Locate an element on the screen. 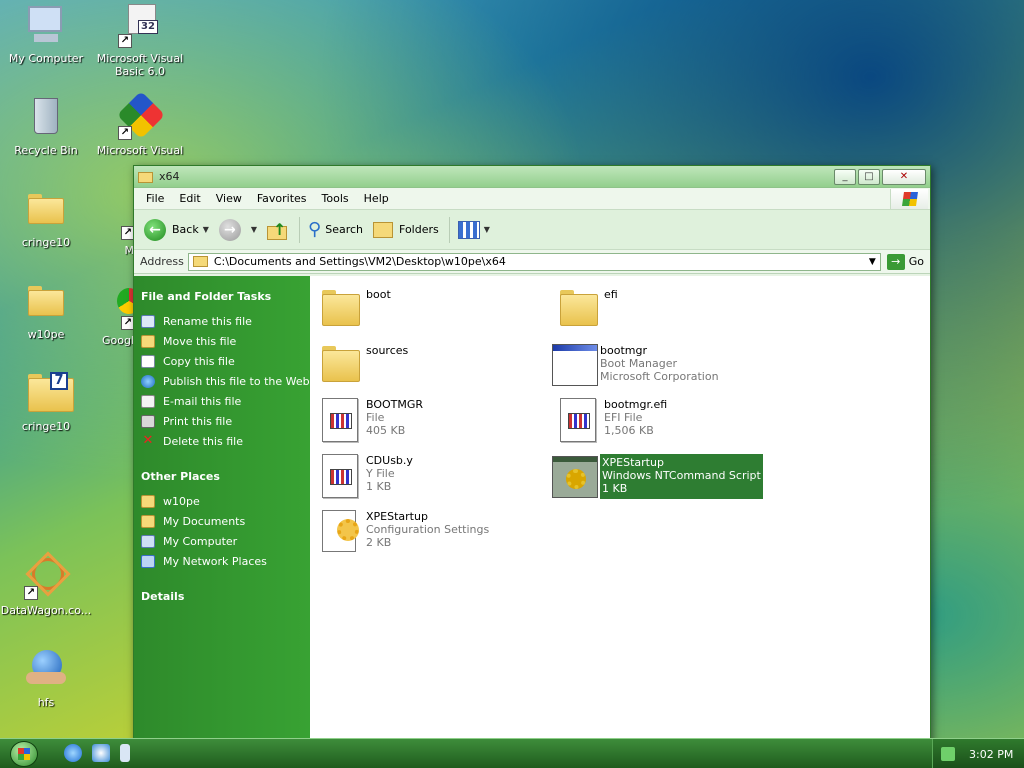 The height and width of the screenshot is (768, 1024). go-button: → Go is located at coordinates (905, 261).